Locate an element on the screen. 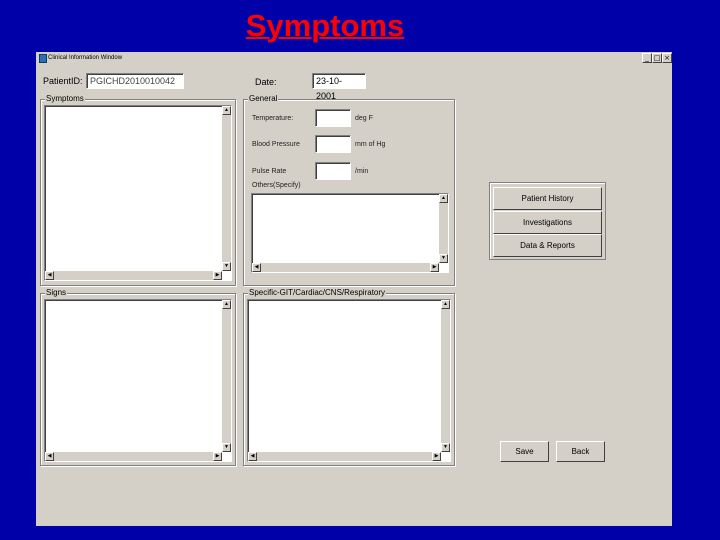 Image resolution: width=720 pixels, height=540 pixels. general-legend: General is located at coordinates (263, 98).